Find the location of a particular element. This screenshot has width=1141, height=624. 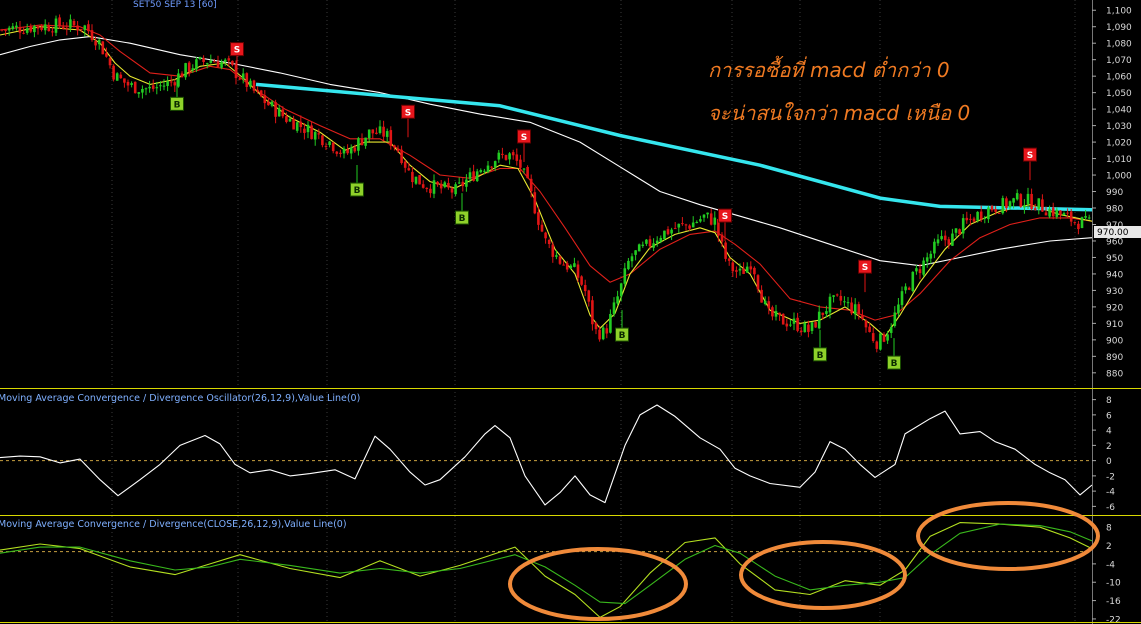

tick-label: -2 is located at coordinates (1110, 477).